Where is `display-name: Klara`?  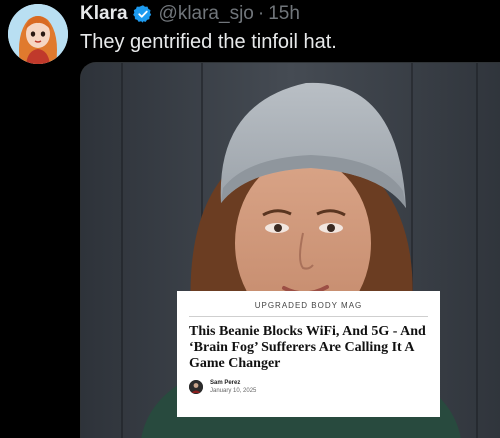 display-name: Klara is located at coordinates (104, 14).